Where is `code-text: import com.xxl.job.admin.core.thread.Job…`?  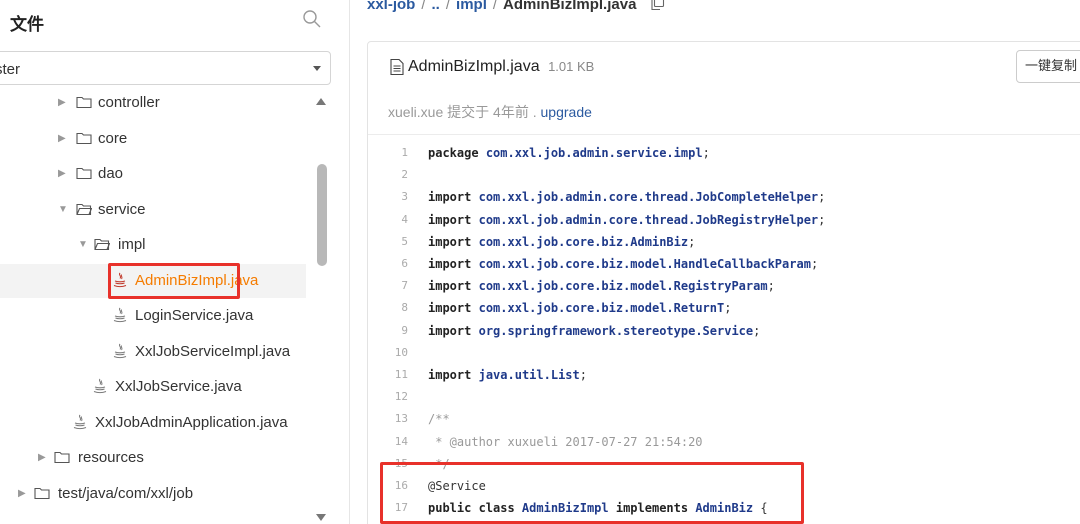
code-text: import com.xxl.job.admin.core.thread.Job… is located at coordinates (627, 197).